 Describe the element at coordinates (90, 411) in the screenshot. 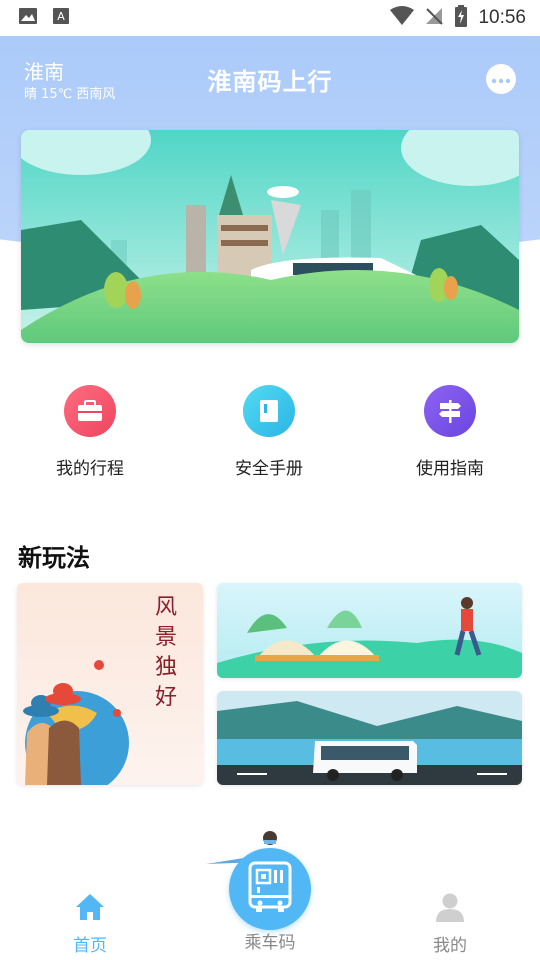

I see `briefcase-icon` at that location.